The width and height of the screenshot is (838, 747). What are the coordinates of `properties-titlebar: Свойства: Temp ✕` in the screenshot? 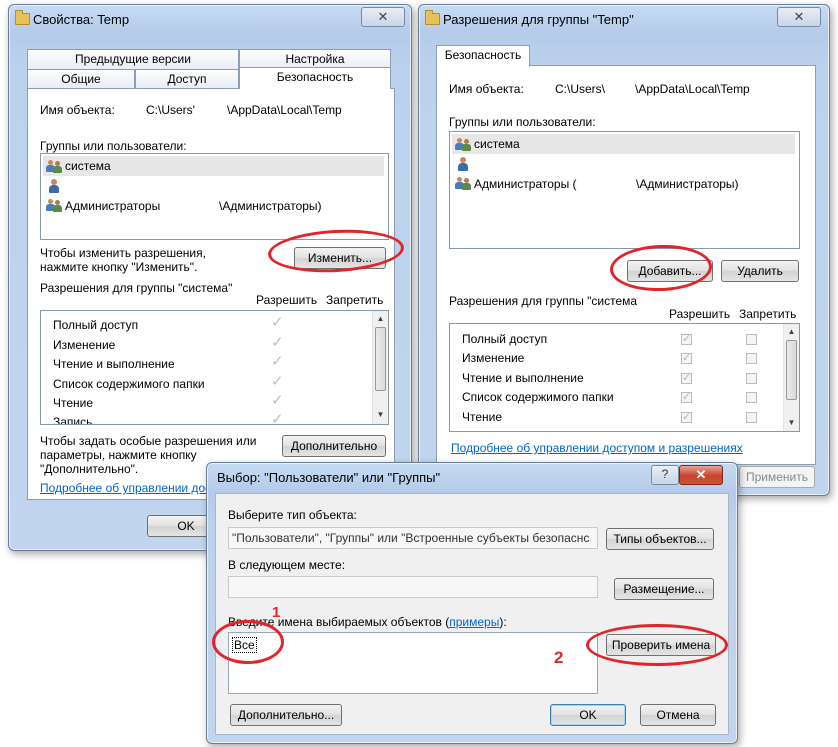 It's located at (210, 19).